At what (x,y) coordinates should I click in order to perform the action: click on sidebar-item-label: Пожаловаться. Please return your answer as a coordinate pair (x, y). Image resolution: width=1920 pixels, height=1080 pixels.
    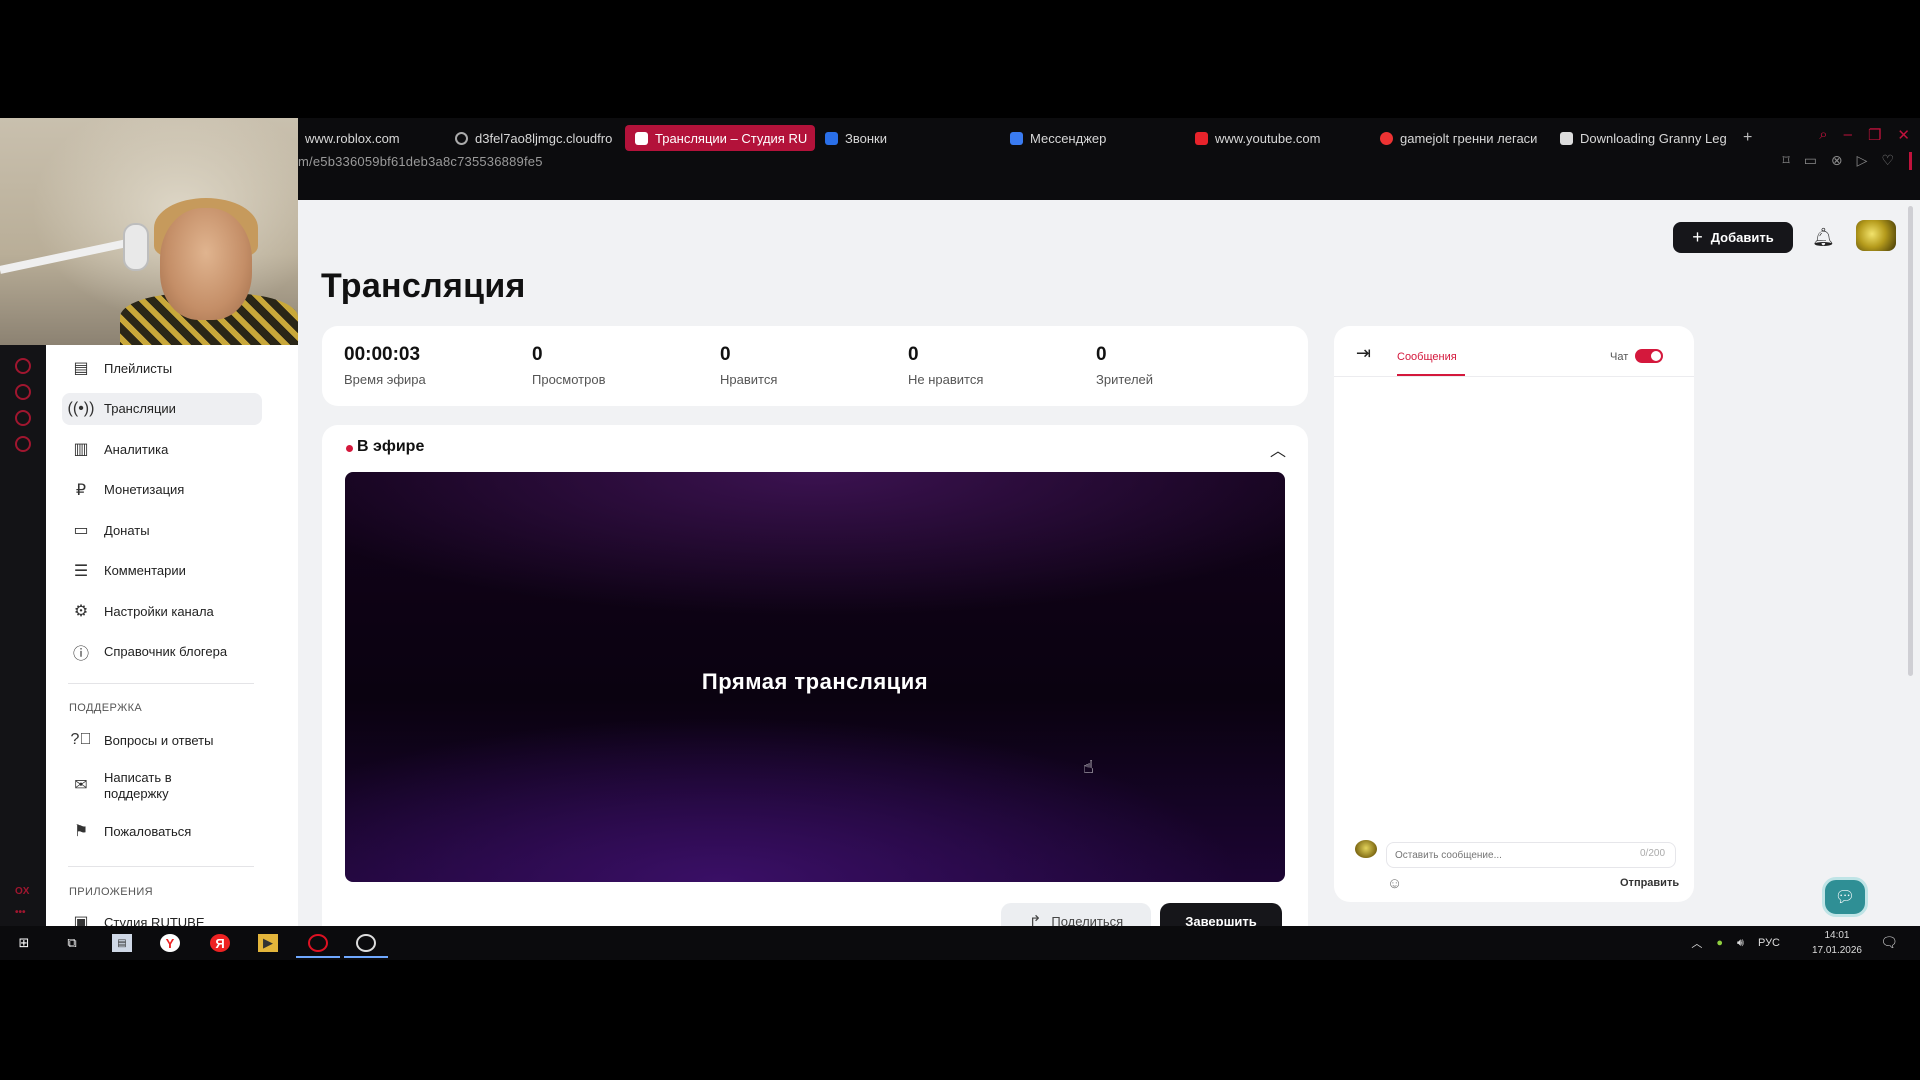
    Looking at the image, I should click on (148, 831).